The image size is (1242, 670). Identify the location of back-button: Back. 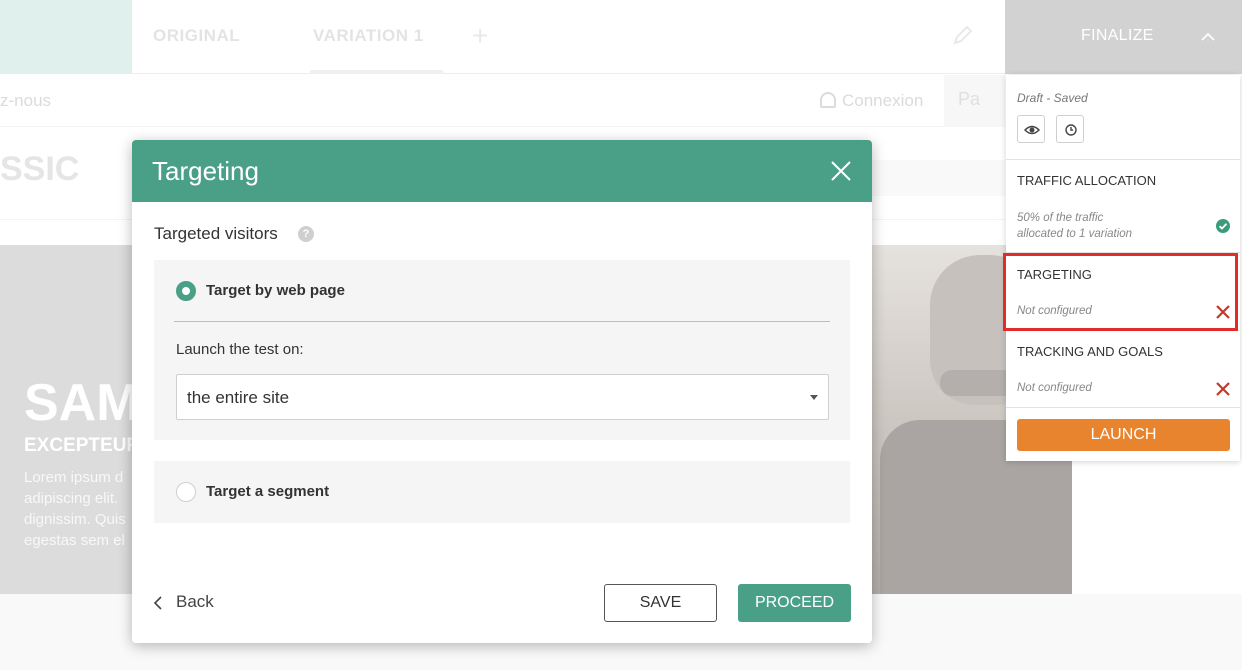
(195, 602).